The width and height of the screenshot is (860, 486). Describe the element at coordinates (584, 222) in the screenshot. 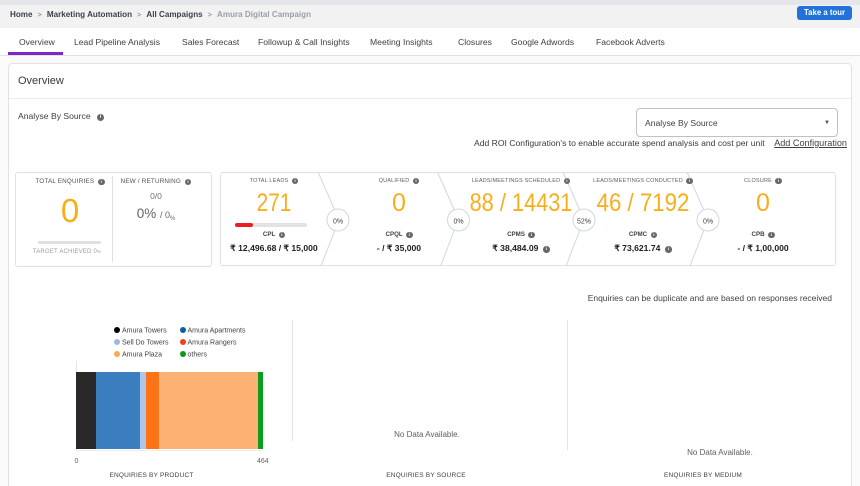

I see `svg-text: 52%` at that location.